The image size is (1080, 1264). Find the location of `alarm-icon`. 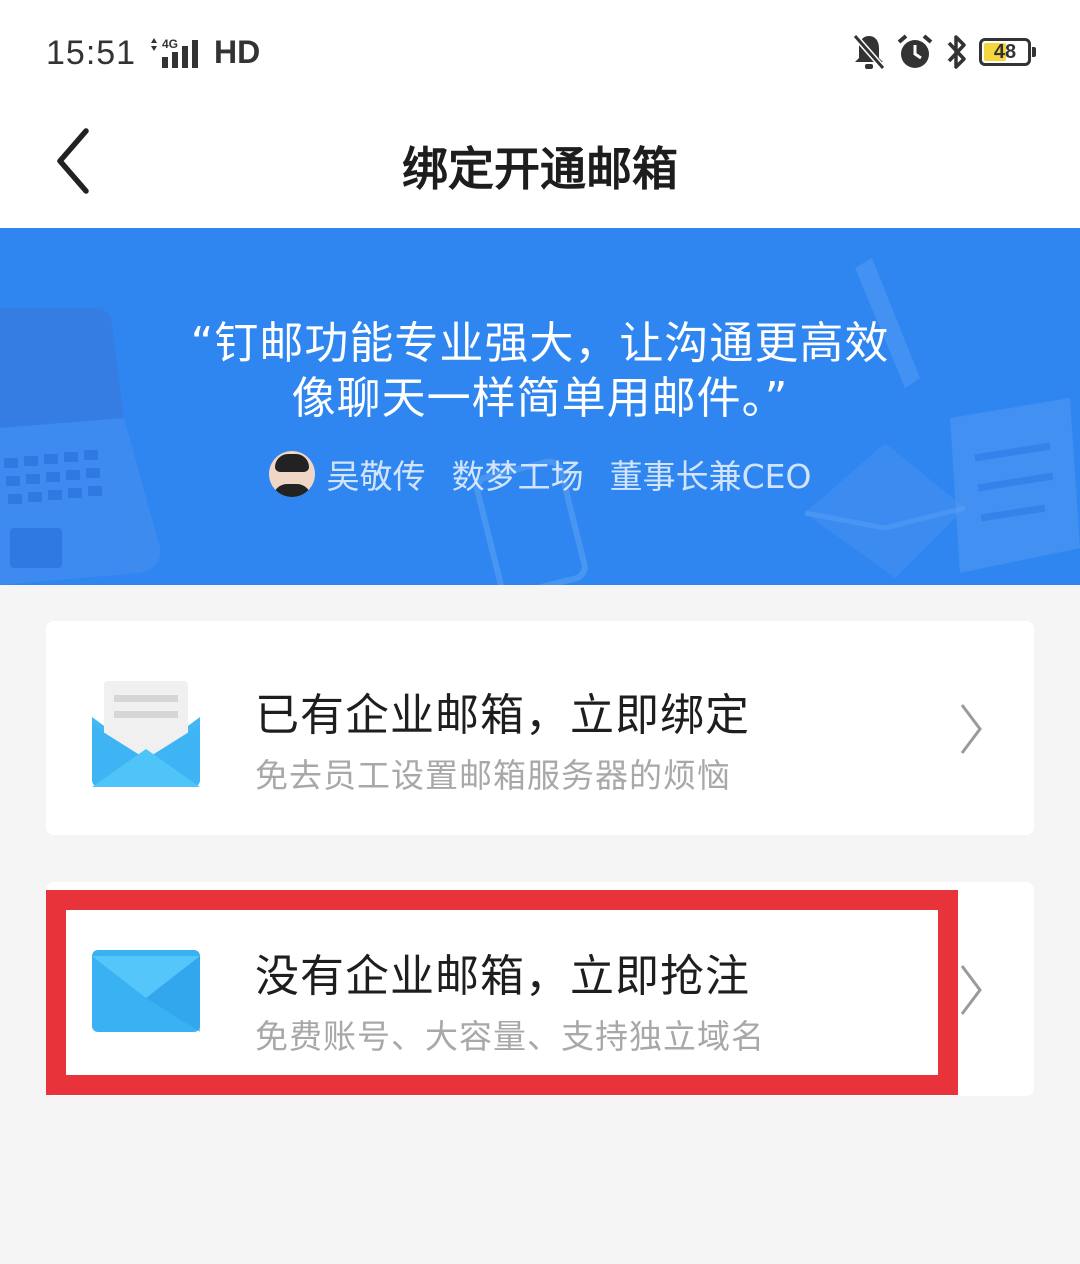

alarm-icon is located at coordinates (915, 51).